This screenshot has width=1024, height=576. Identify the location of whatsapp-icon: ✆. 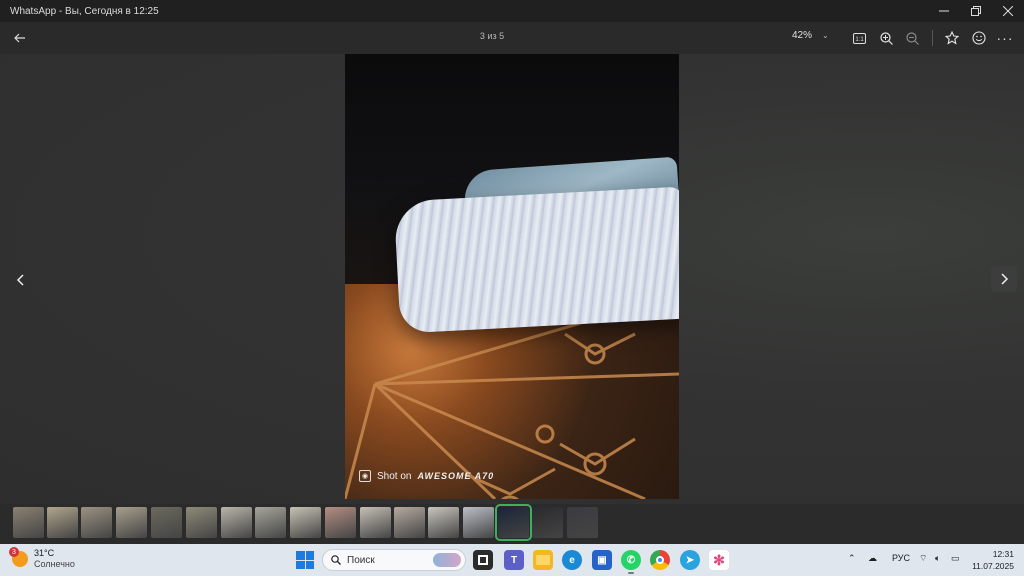
(631, 560).